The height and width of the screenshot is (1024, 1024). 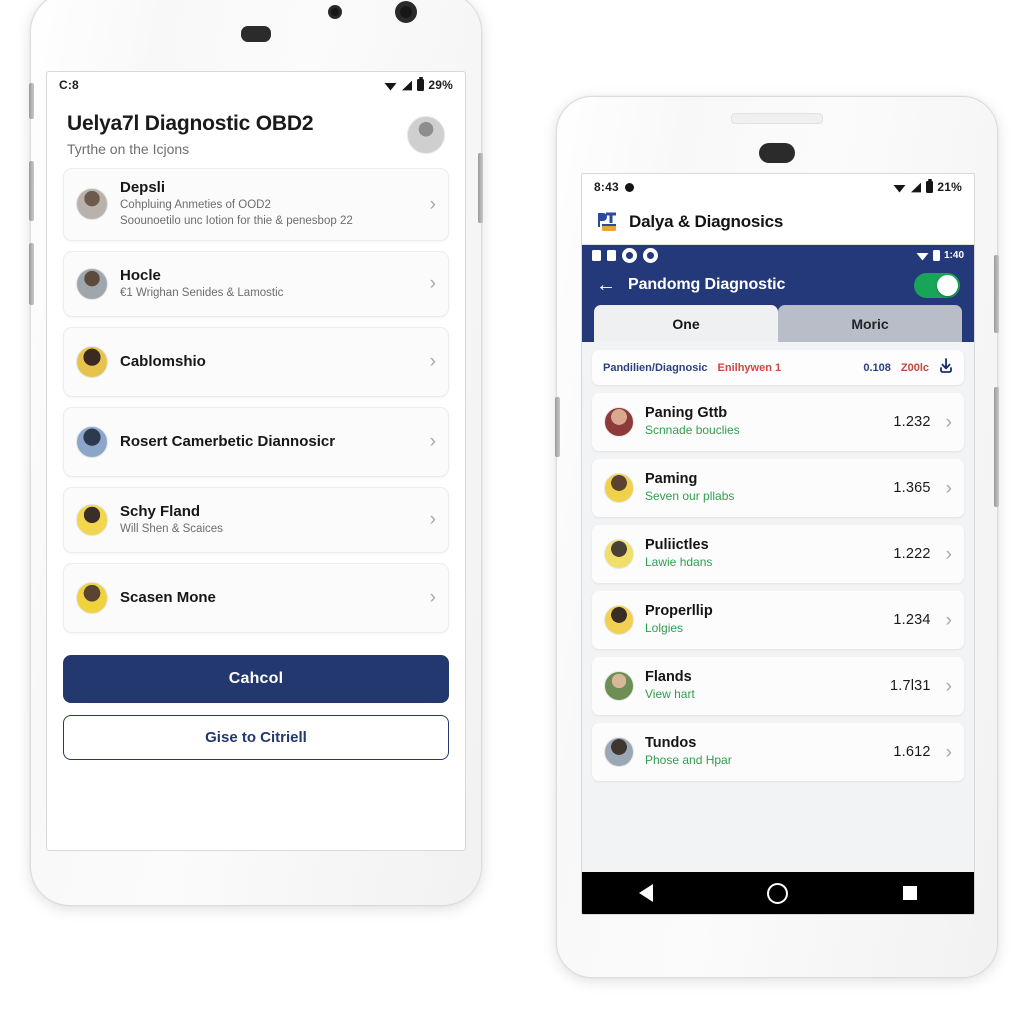 I want to click on diagnostic-toggle, so click(x=937, y=285).